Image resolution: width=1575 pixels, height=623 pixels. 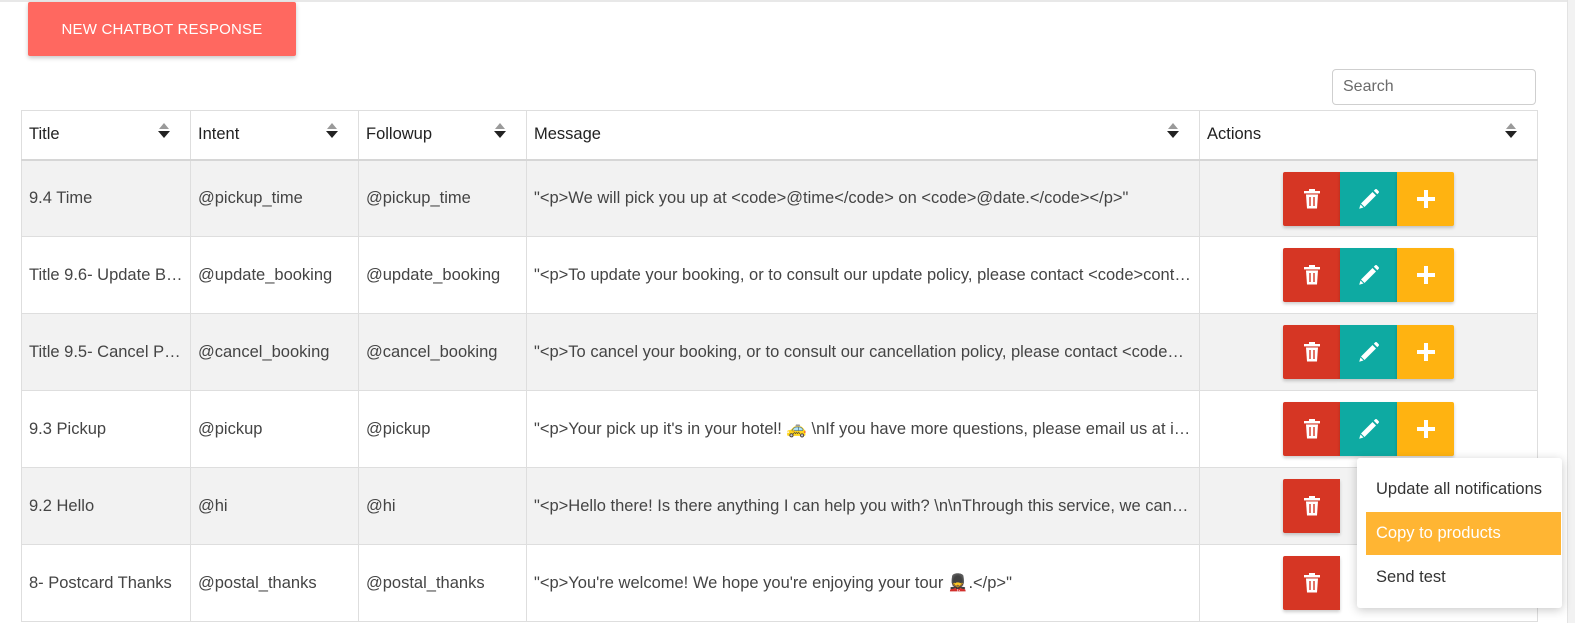 What do you see at coordinates (1434, 87) in the screenshot?
I see `search-input` at bounding box center [1434, 87].